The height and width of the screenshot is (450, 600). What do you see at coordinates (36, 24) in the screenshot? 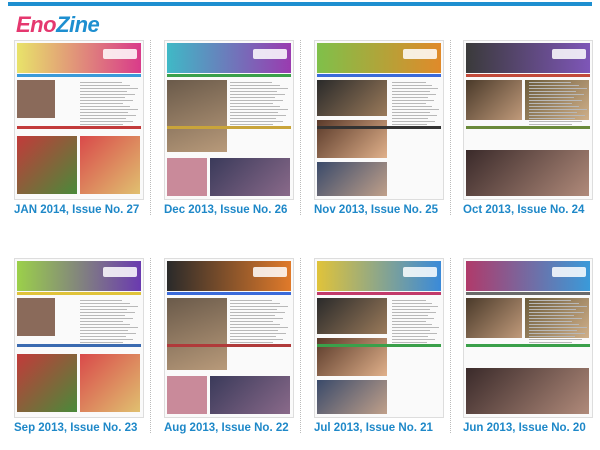
I see `logo-part-1: Eno` at bounding box center [36, 24].